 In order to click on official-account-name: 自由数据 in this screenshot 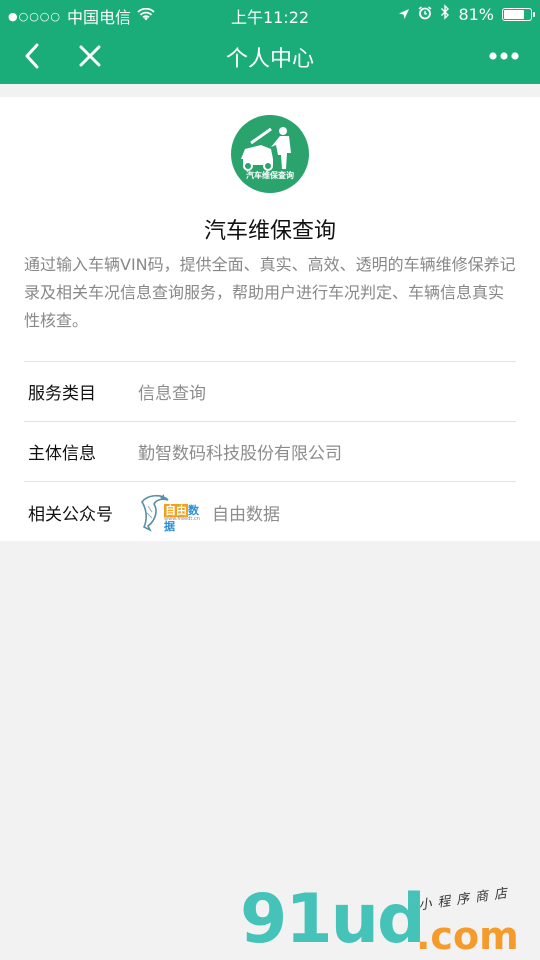, I will do `click(246, 514)`.